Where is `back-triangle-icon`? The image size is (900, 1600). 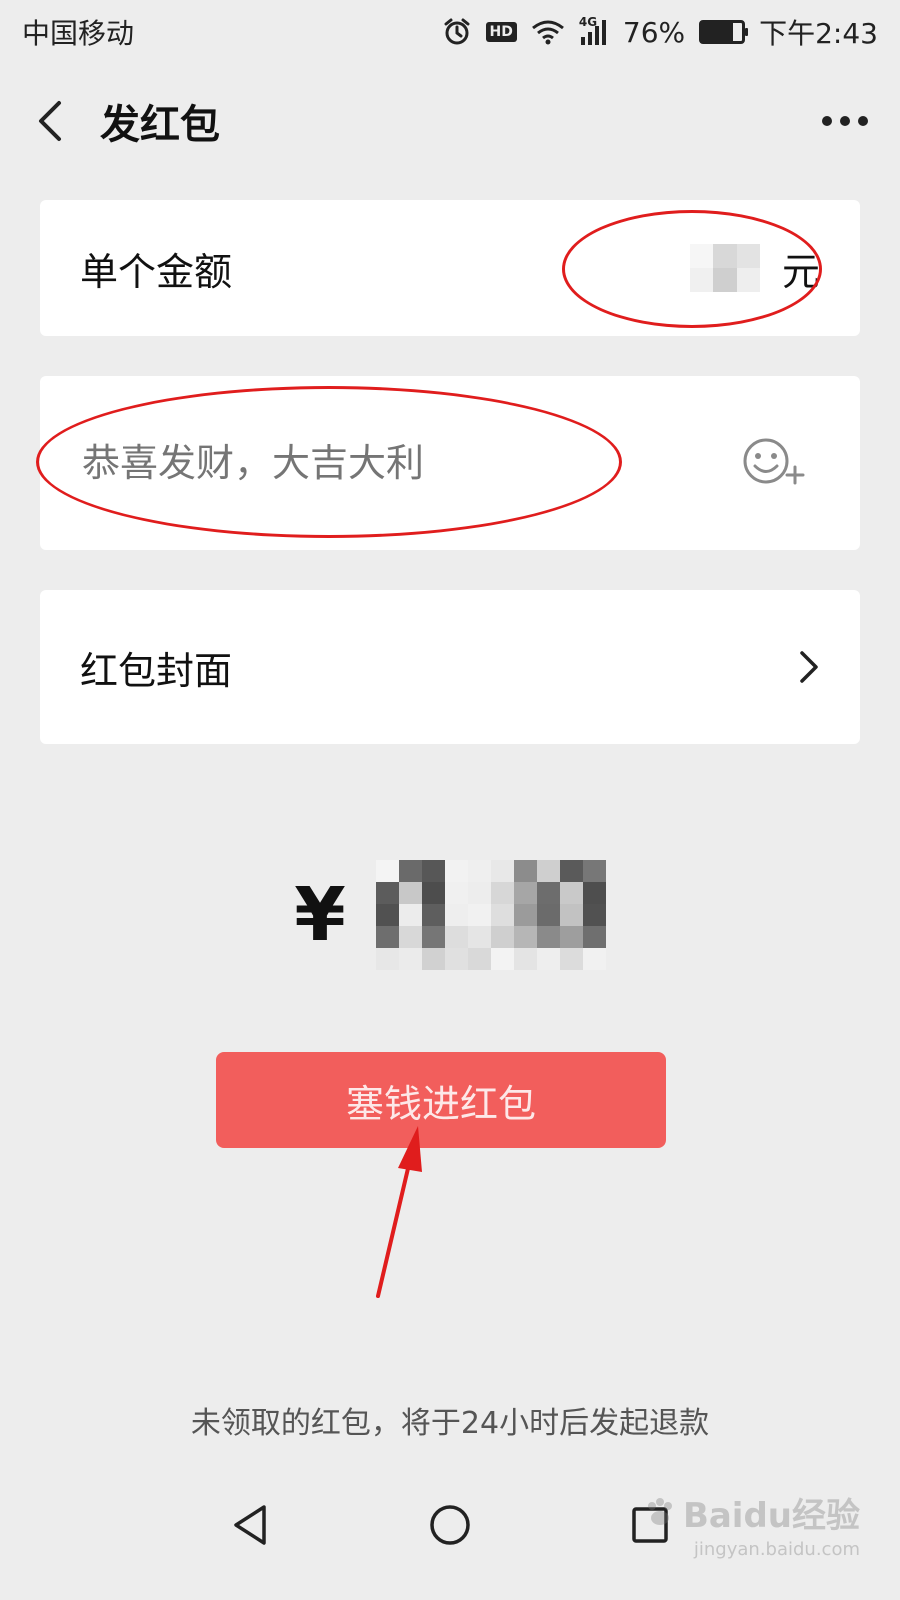
back-triangle-icon is located at coordinates (250, 1525).